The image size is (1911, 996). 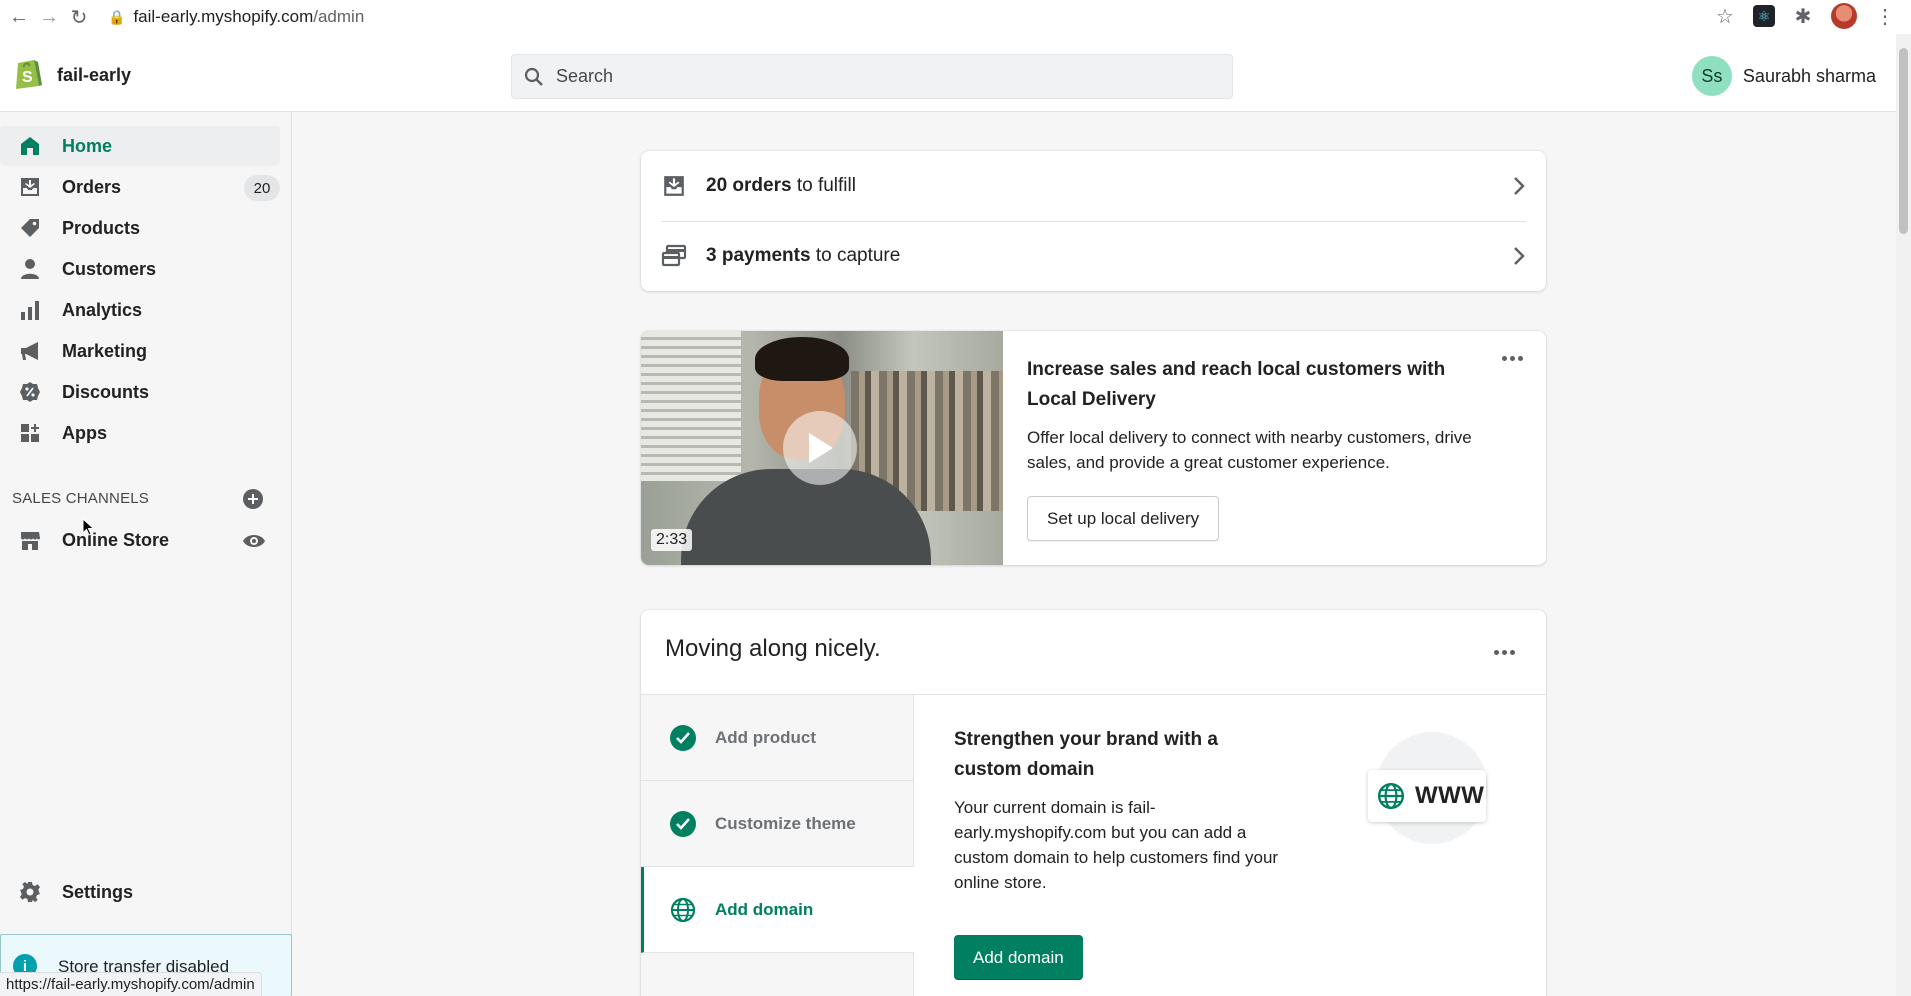 I want to click on sidebar-item-home: Home, so click(x=140, y=146).